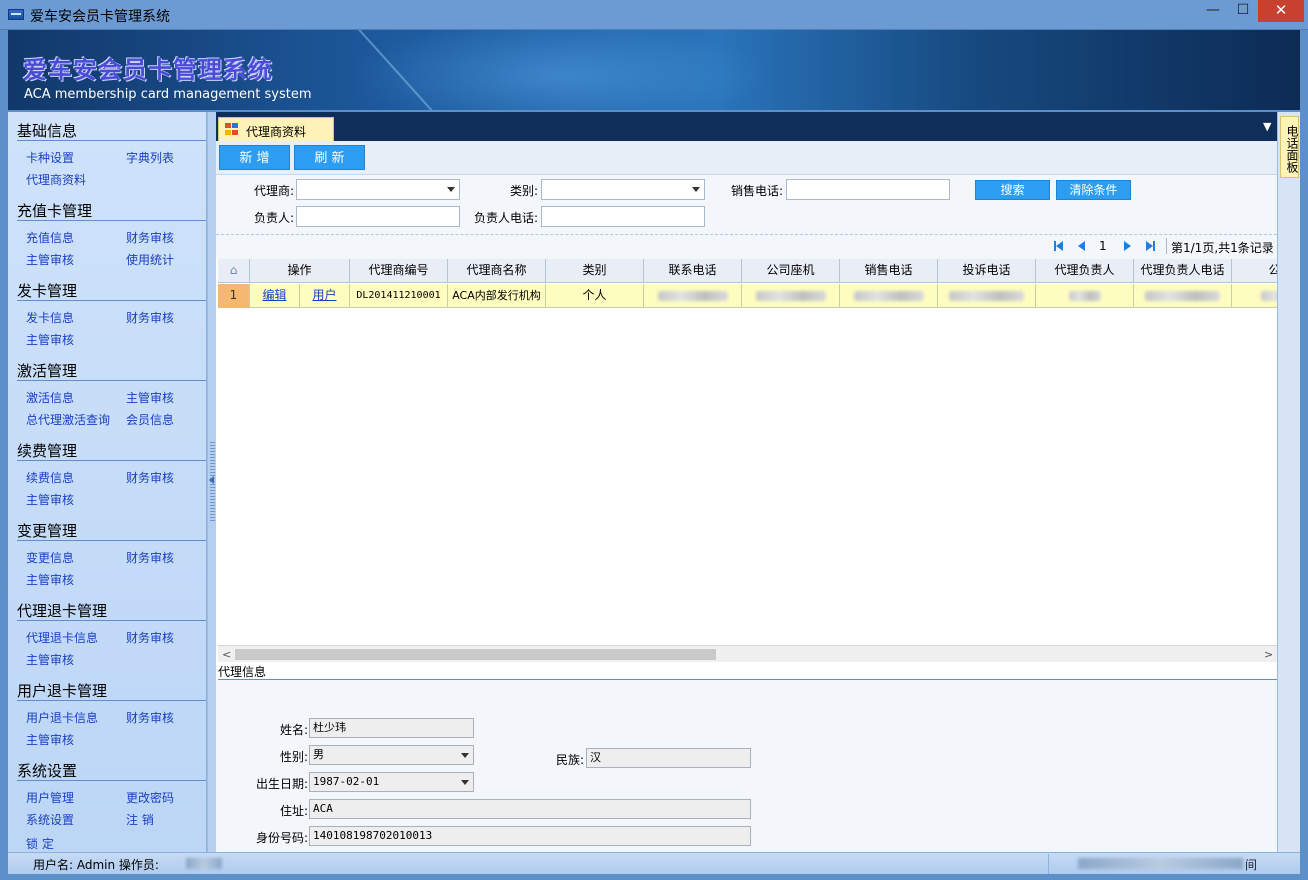 The height and width of the screenshot is (880, 1308). What do you see at coordinates (1012, 190) in the screenshot?
I see `search-button: 搜索` at bounding box center [1012, 190].